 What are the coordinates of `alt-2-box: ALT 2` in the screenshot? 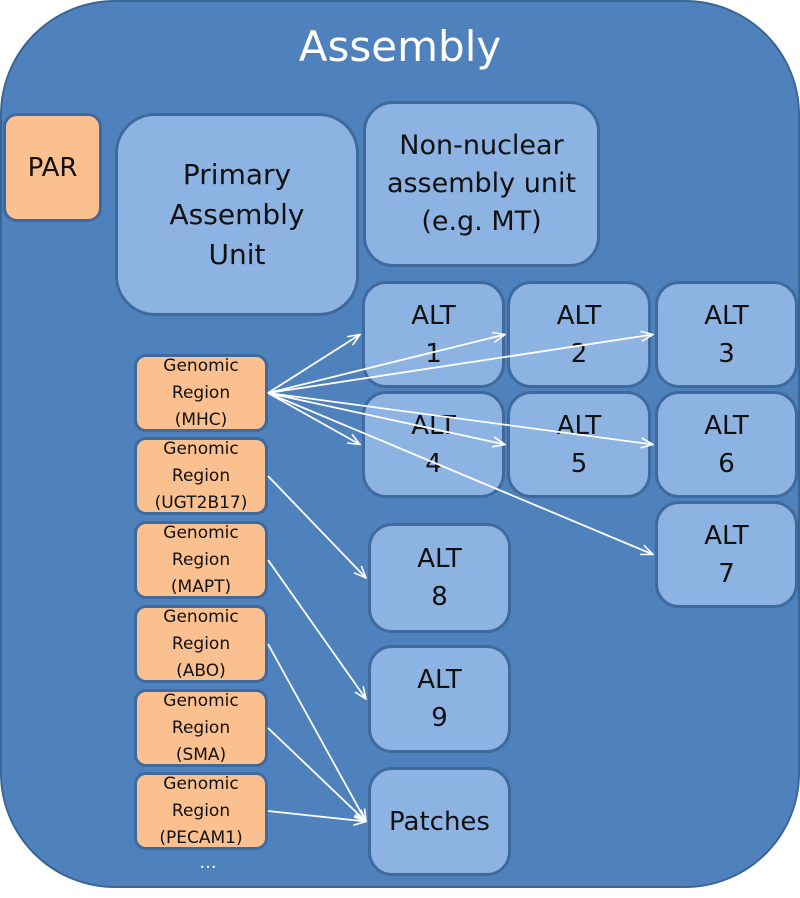 It's located at (579, 334).